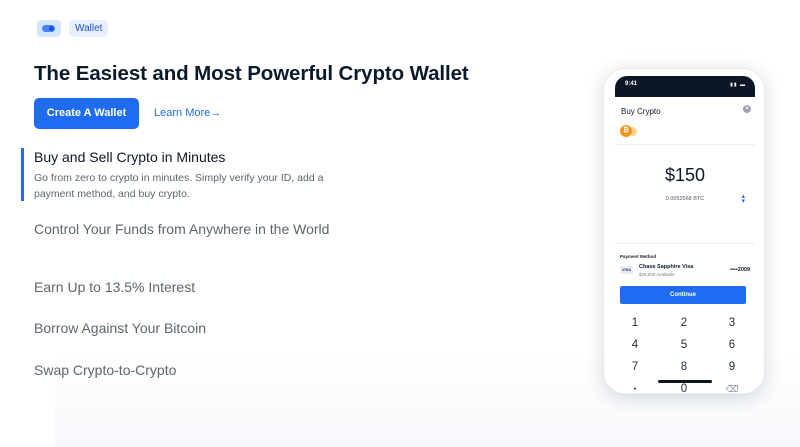  I want to click on keypad-key-5: 5, so click(684, 345).